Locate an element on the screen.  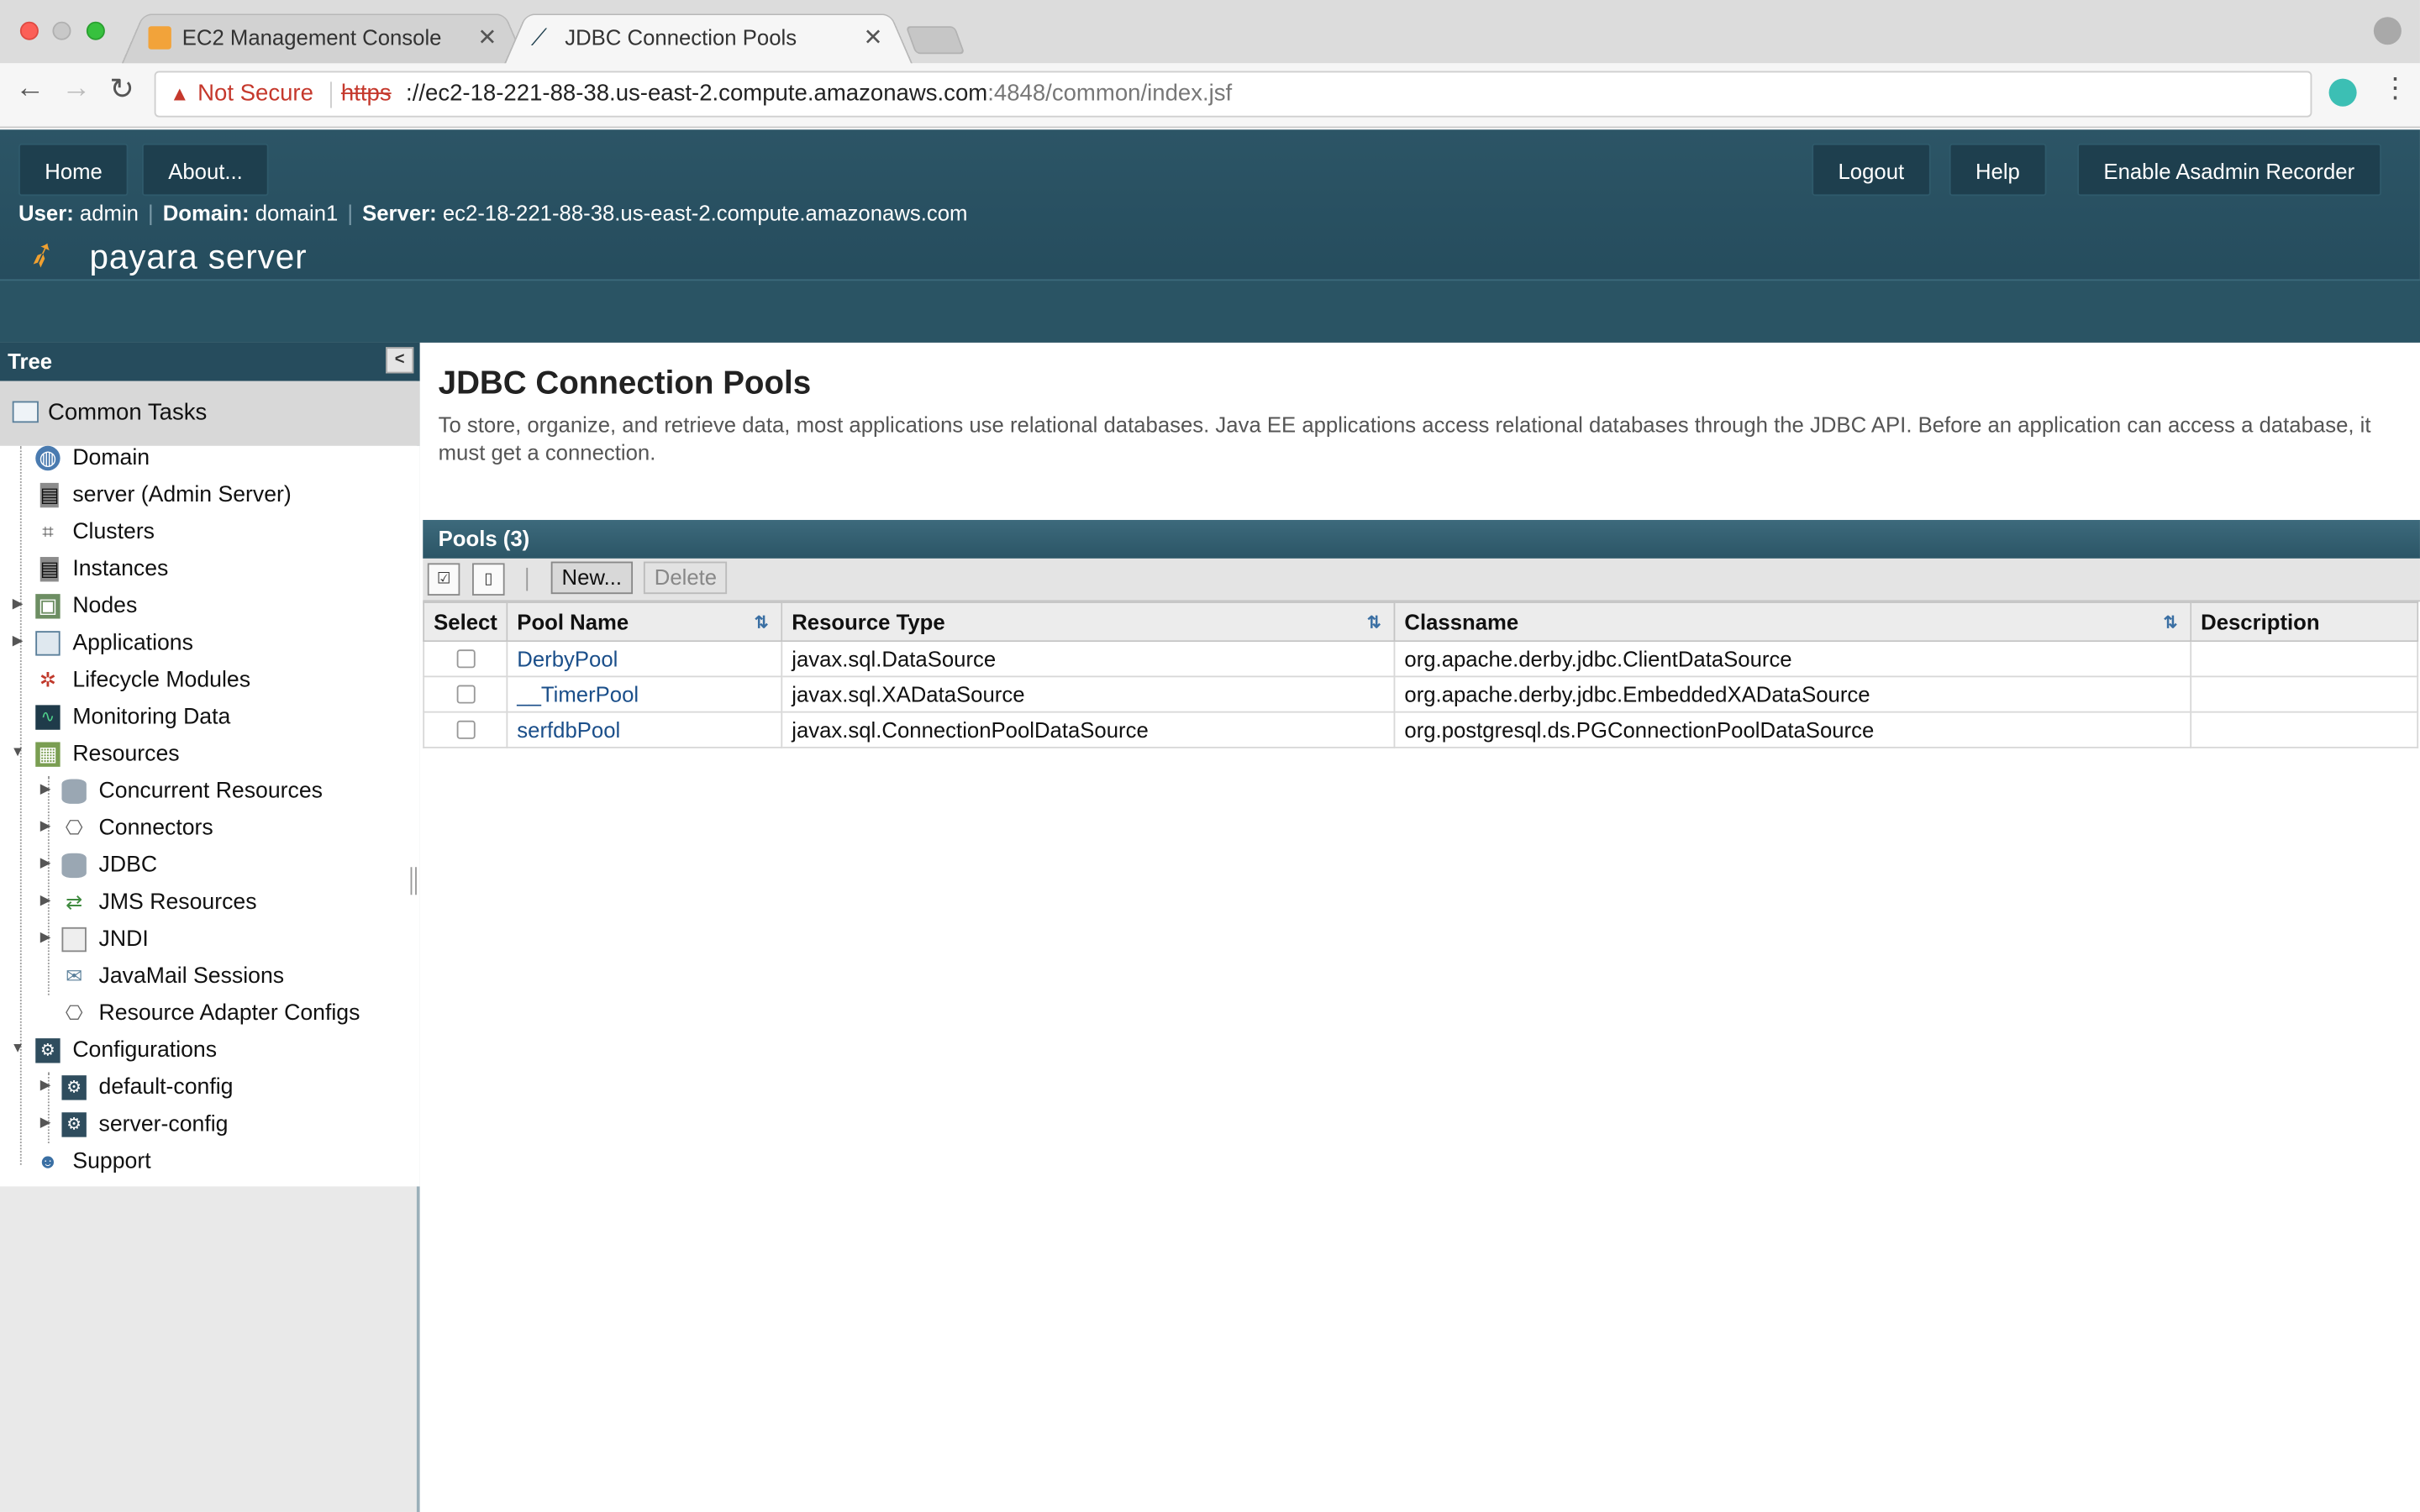
back-icon: ← is located at coordinates (30, 89).